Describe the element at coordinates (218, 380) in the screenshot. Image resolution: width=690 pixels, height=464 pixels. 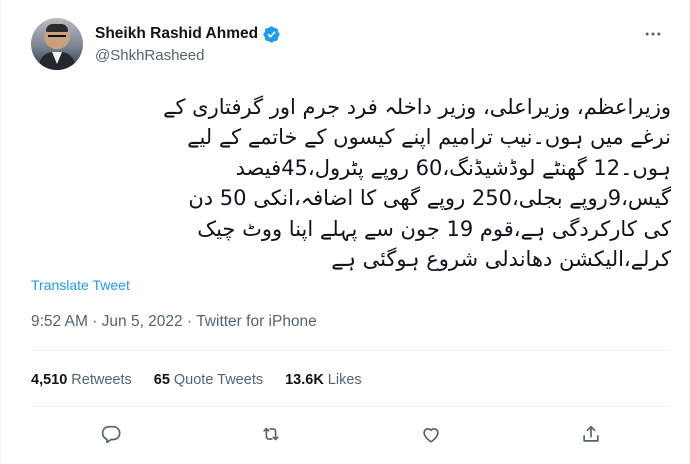
I see `quotes-label: Quote Tweets` at that location.